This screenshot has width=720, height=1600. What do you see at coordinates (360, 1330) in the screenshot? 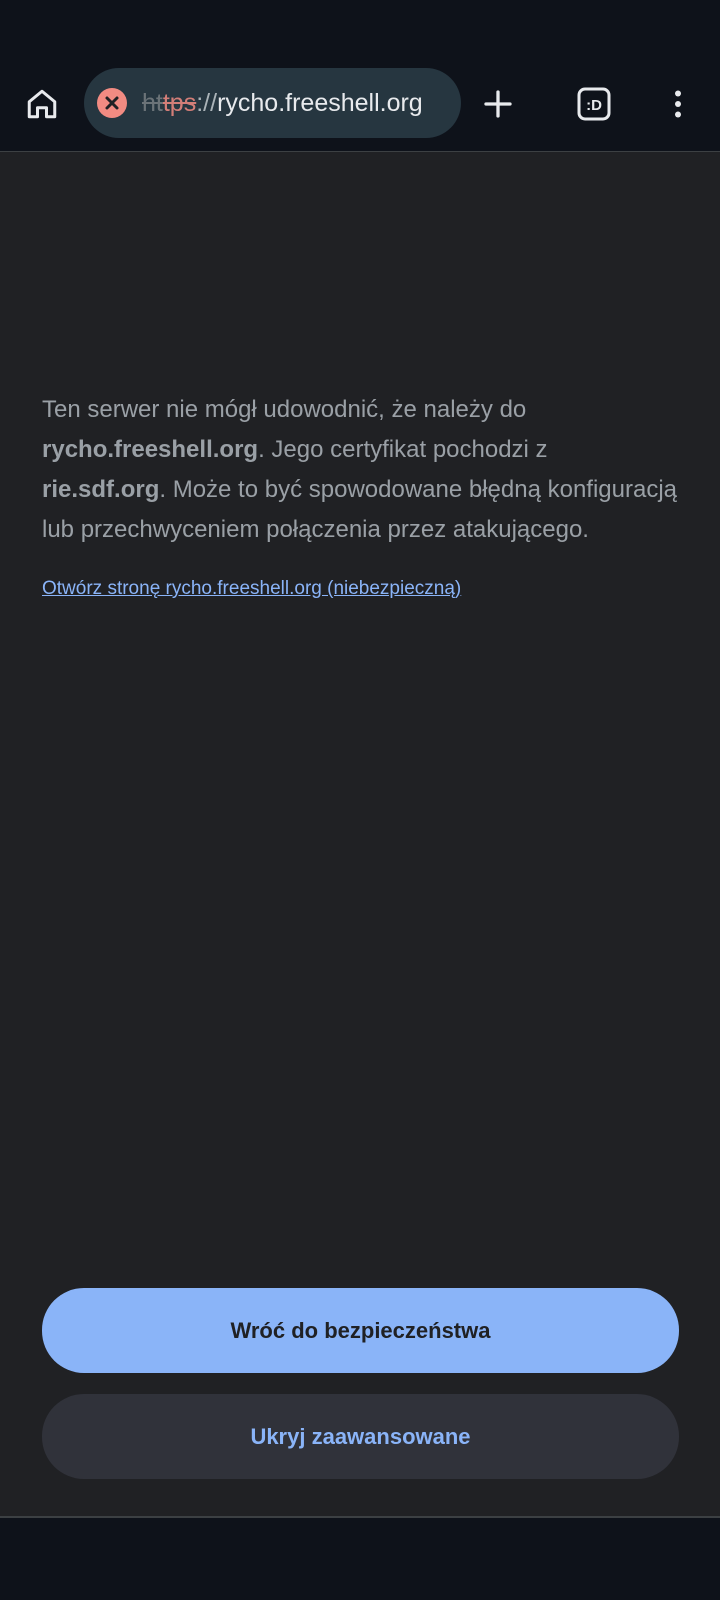
I see `back-to-safety-button: Wróć do bezpieczeństwa` at bounding box center [360, 1330].